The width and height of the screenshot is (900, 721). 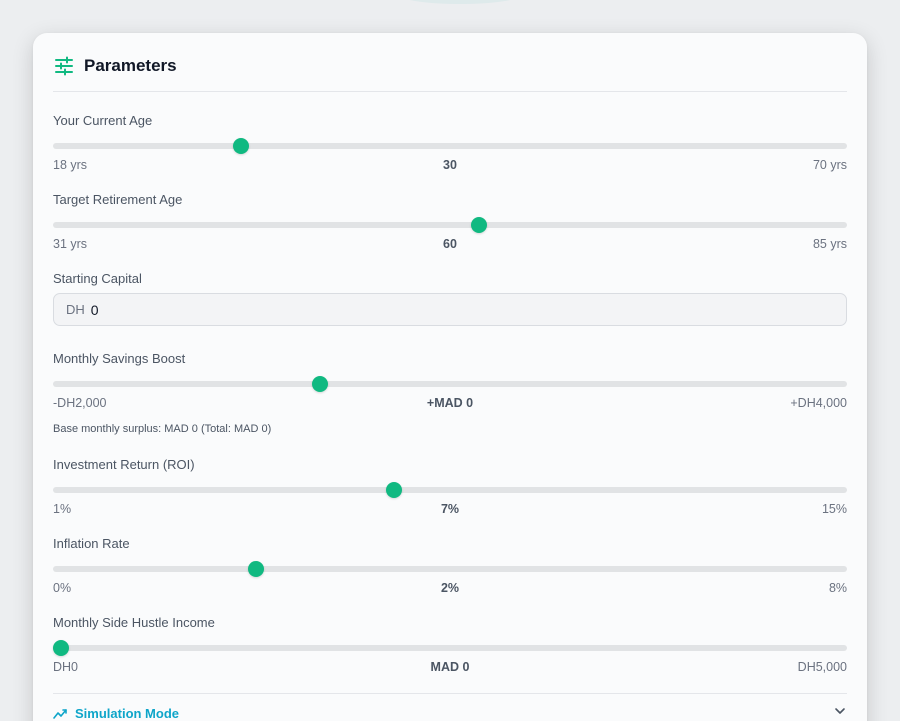 I want to click on savings-boost-label: Monthly Savings Boost, so click(x=119, y=358).